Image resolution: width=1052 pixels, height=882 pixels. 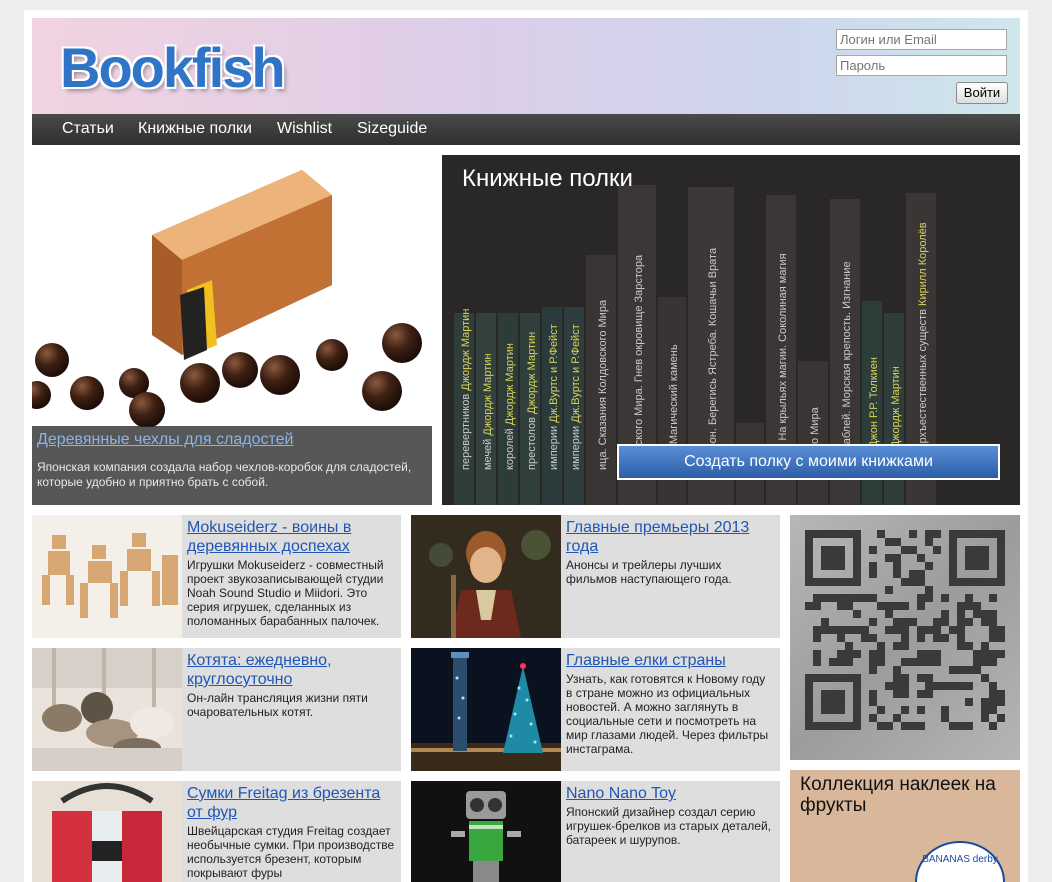 What do you see at coordinates (526, 129) in the screenshot?
I see `main-nav: Статьи Книжные полки Wishlist Sizeguide` at bounding box center [526, 129].